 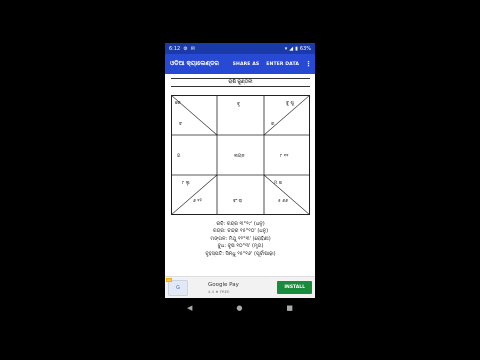 I want to click on planet-position-row: ବୁଧ: ବୃଷ ୧୦°୩' (ମୃଗ), so click(x=240, y=246).